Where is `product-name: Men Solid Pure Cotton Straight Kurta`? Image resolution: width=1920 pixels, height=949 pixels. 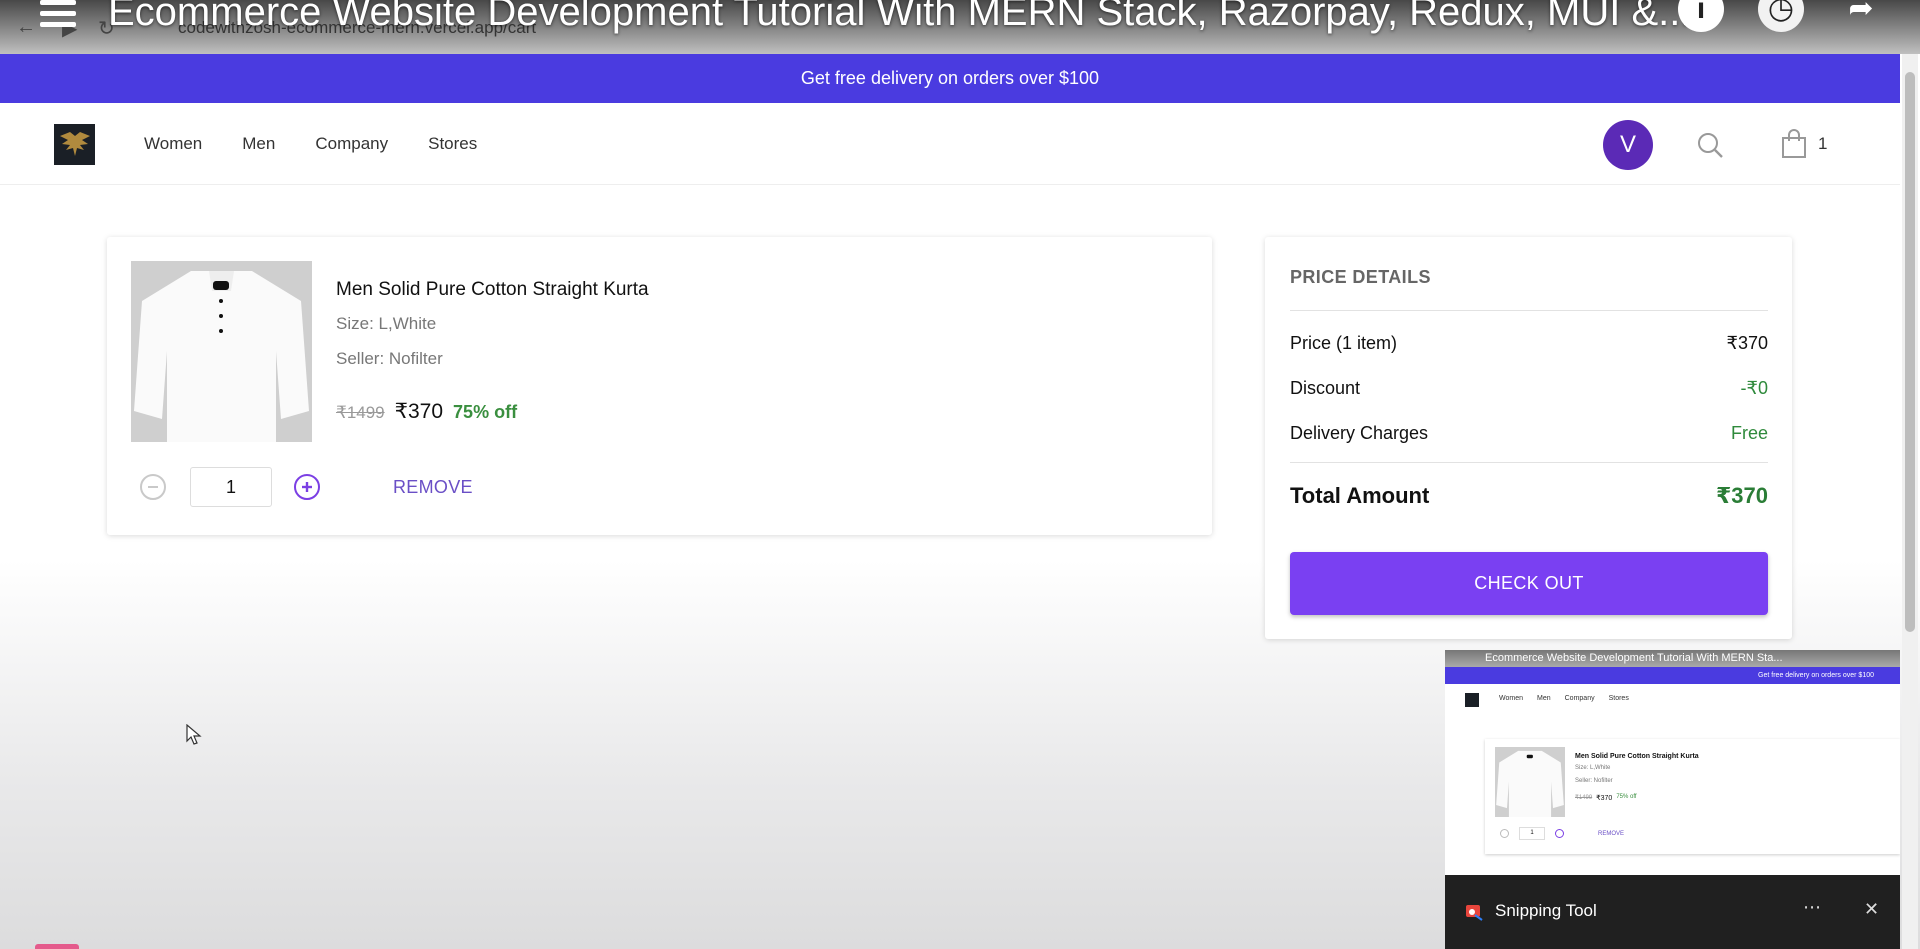
product-name: Men Solid Pure Cotton Straight Kurta is located at coordinates (492, 290).